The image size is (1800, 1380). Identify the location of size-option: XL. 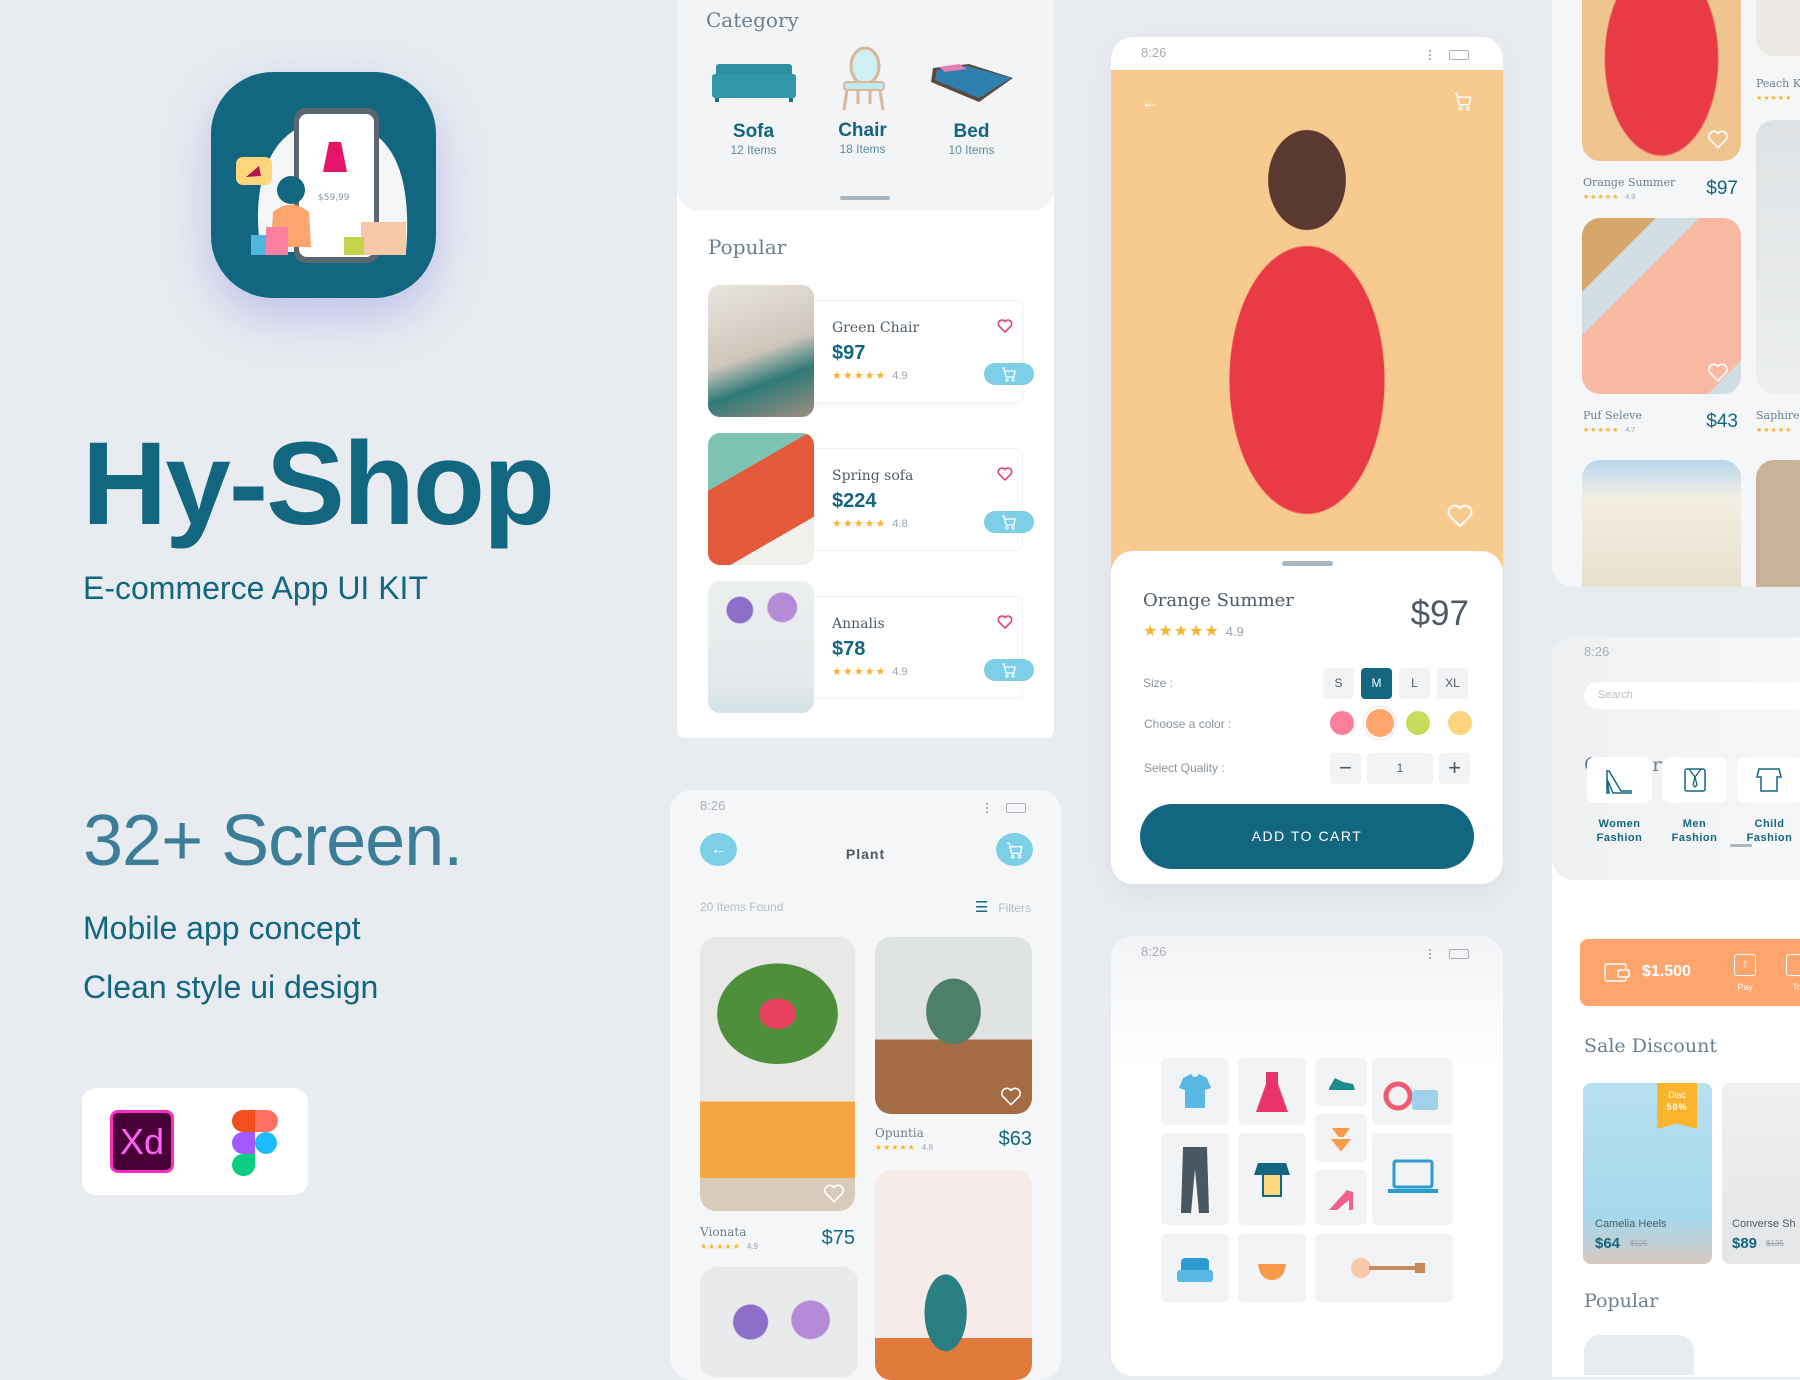
(1452, 683).